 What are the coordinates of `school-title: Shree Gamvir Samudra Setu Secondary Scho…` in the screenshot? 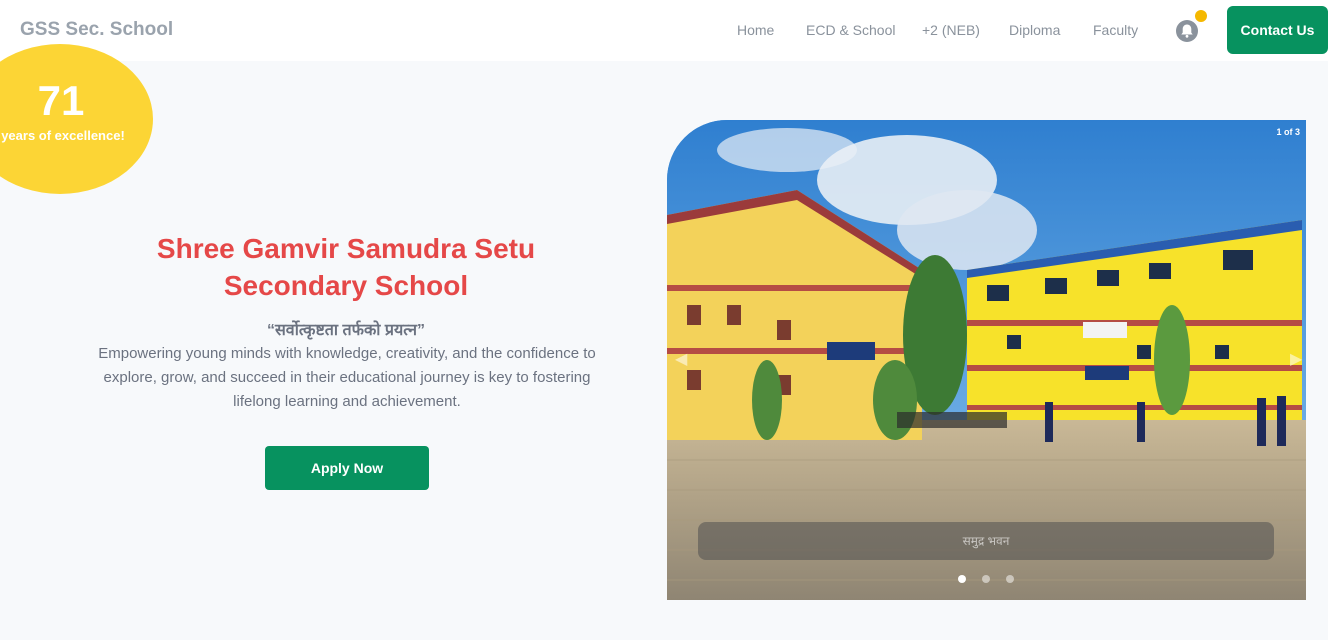 It's located at (346, 267).